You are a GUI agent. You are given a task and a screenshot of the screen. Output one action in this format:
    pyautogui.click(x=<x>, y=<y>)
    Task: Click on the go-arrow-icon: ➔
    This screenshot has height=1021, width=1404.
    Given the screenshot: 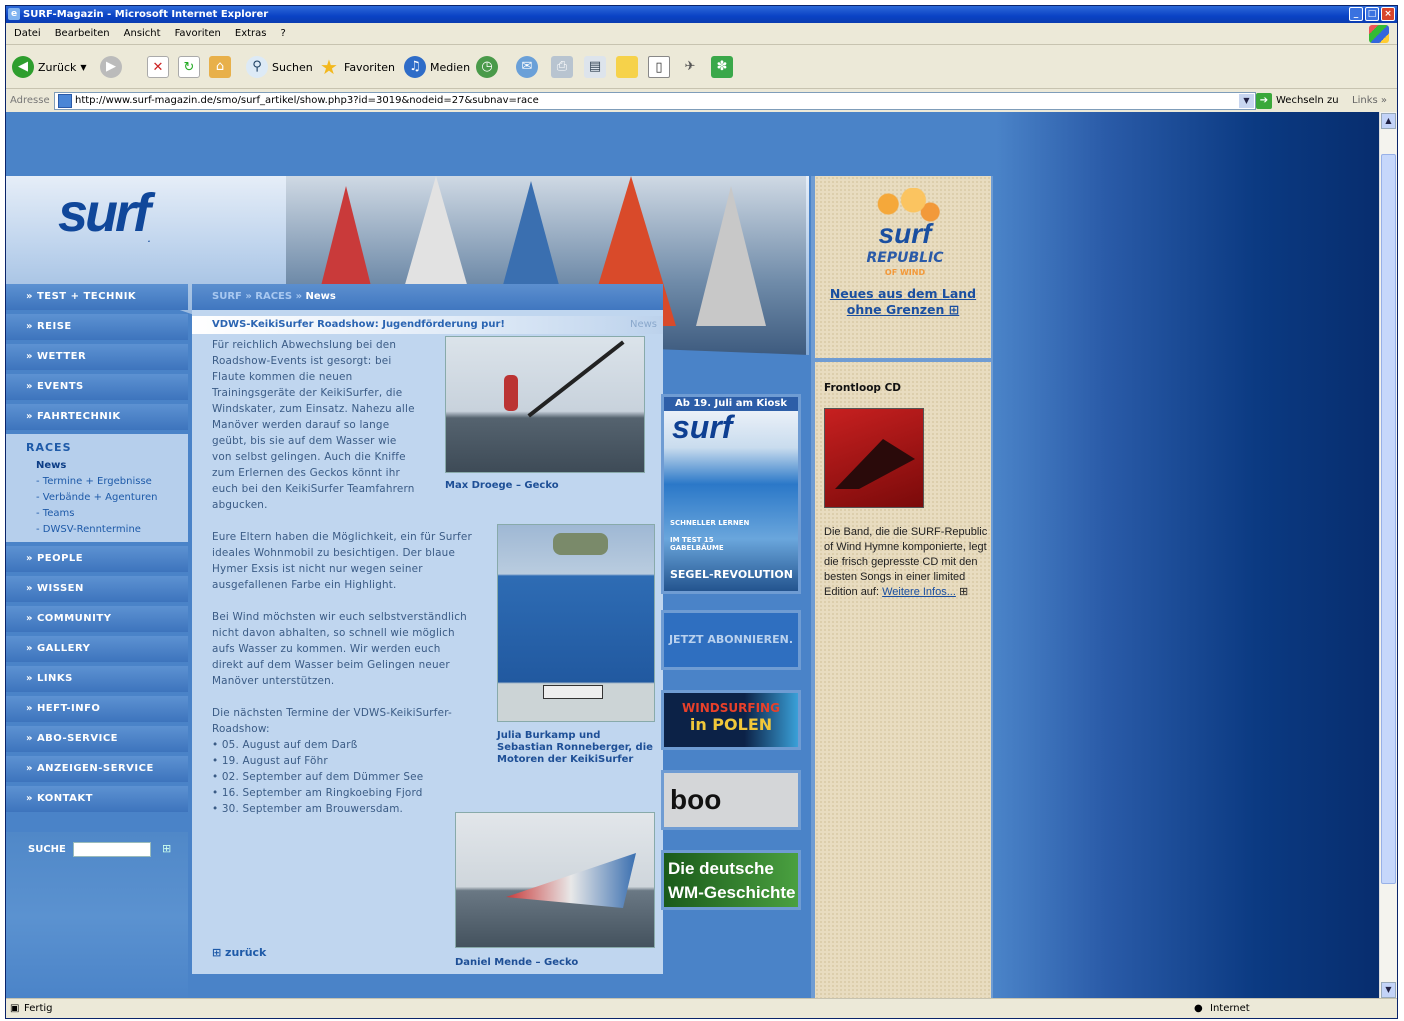 What is the action you would take?
    pyautogui.click(x=1264, y=101)
    